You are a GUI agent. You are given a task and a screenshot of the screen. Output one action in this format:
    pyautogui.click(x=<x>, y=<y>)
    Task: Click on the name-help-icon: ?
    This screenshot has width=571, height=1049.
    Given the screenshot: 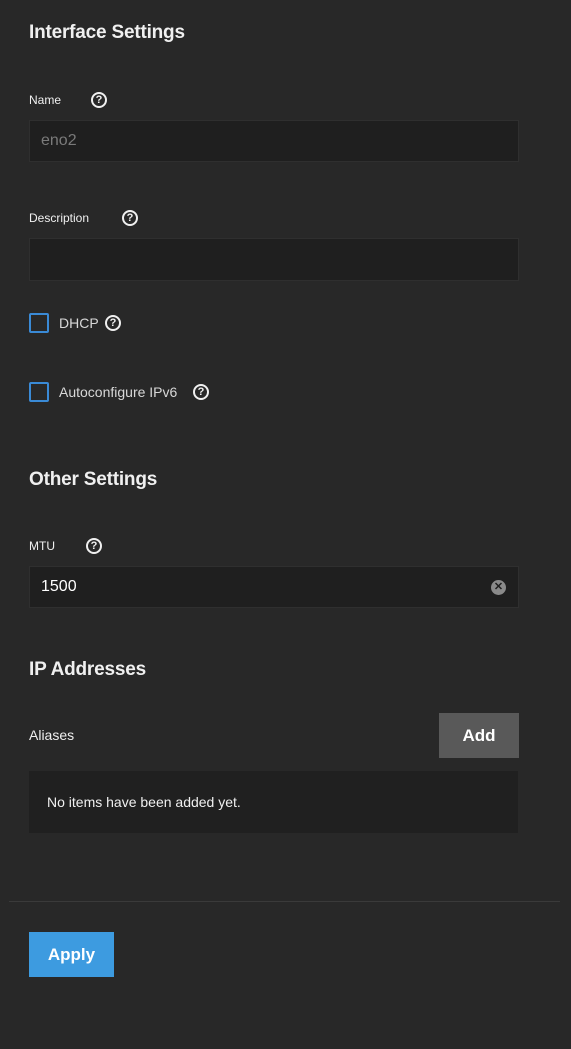 What is the action you would take?
    pyautogui.click(x=99, y=100)
    